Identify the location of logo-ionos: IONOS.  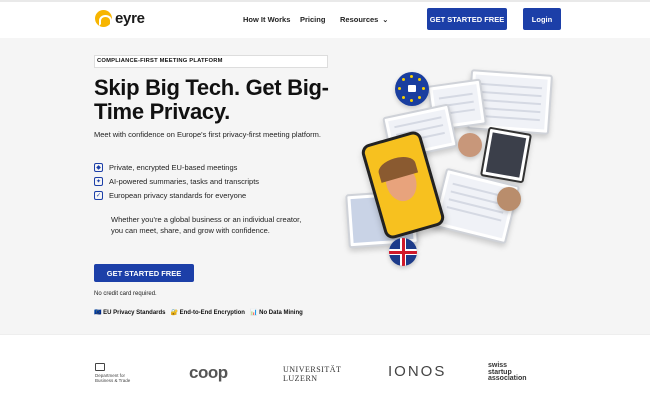
(417, 371).